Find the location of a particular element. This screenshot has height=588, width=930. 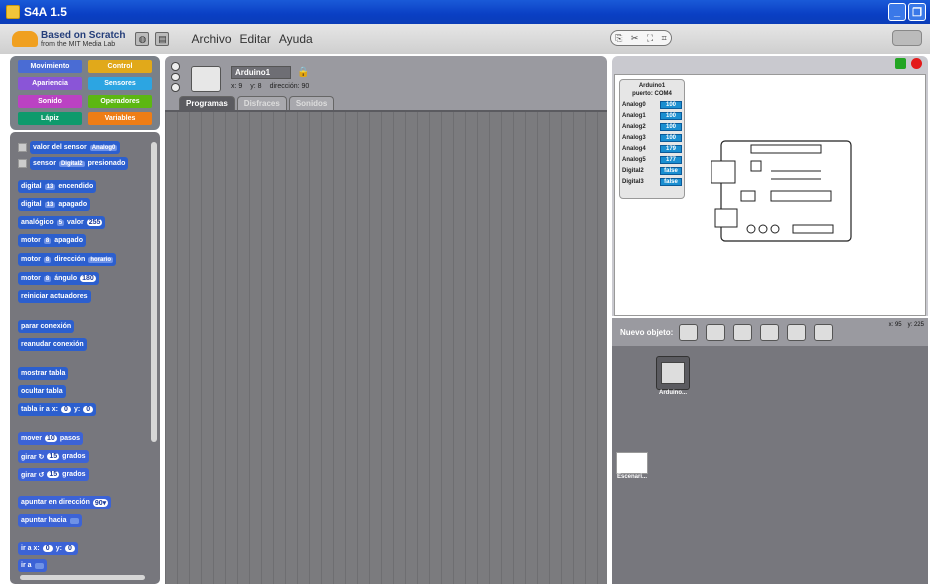

palette-vertical-scrollbar is located at coordinates (154, 292).